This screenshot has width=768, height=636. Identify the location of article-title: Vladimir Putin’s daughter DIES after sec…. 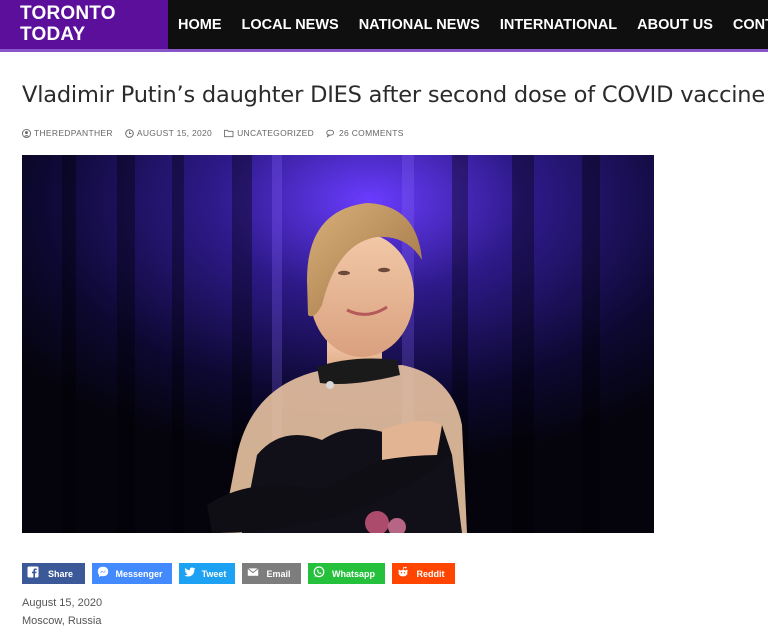
(393, 95).